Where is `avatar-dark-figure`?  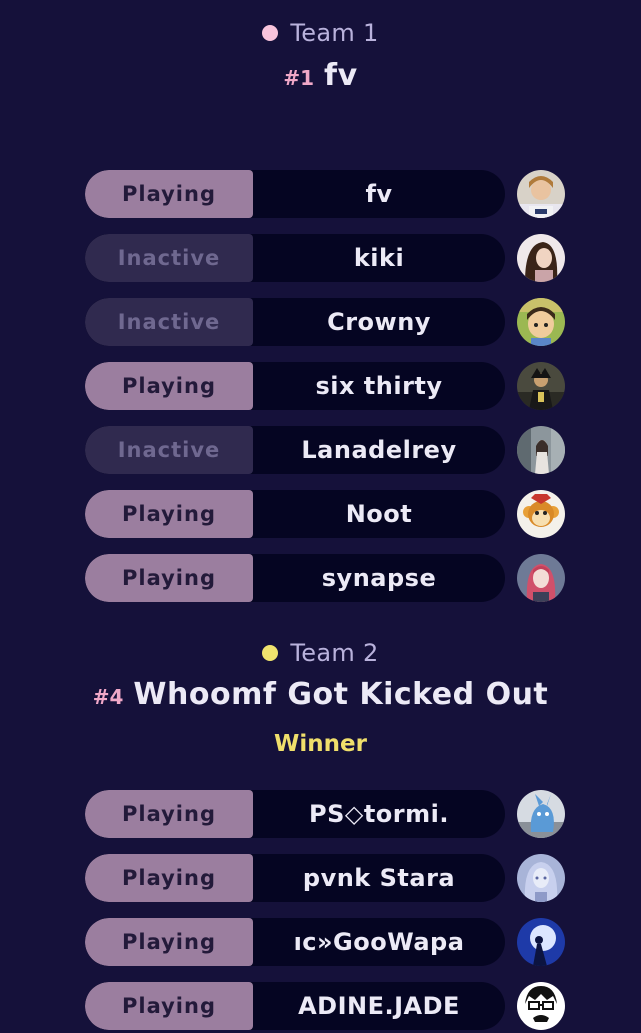 avatar-dark-figure is located at coordinates (541, 386).